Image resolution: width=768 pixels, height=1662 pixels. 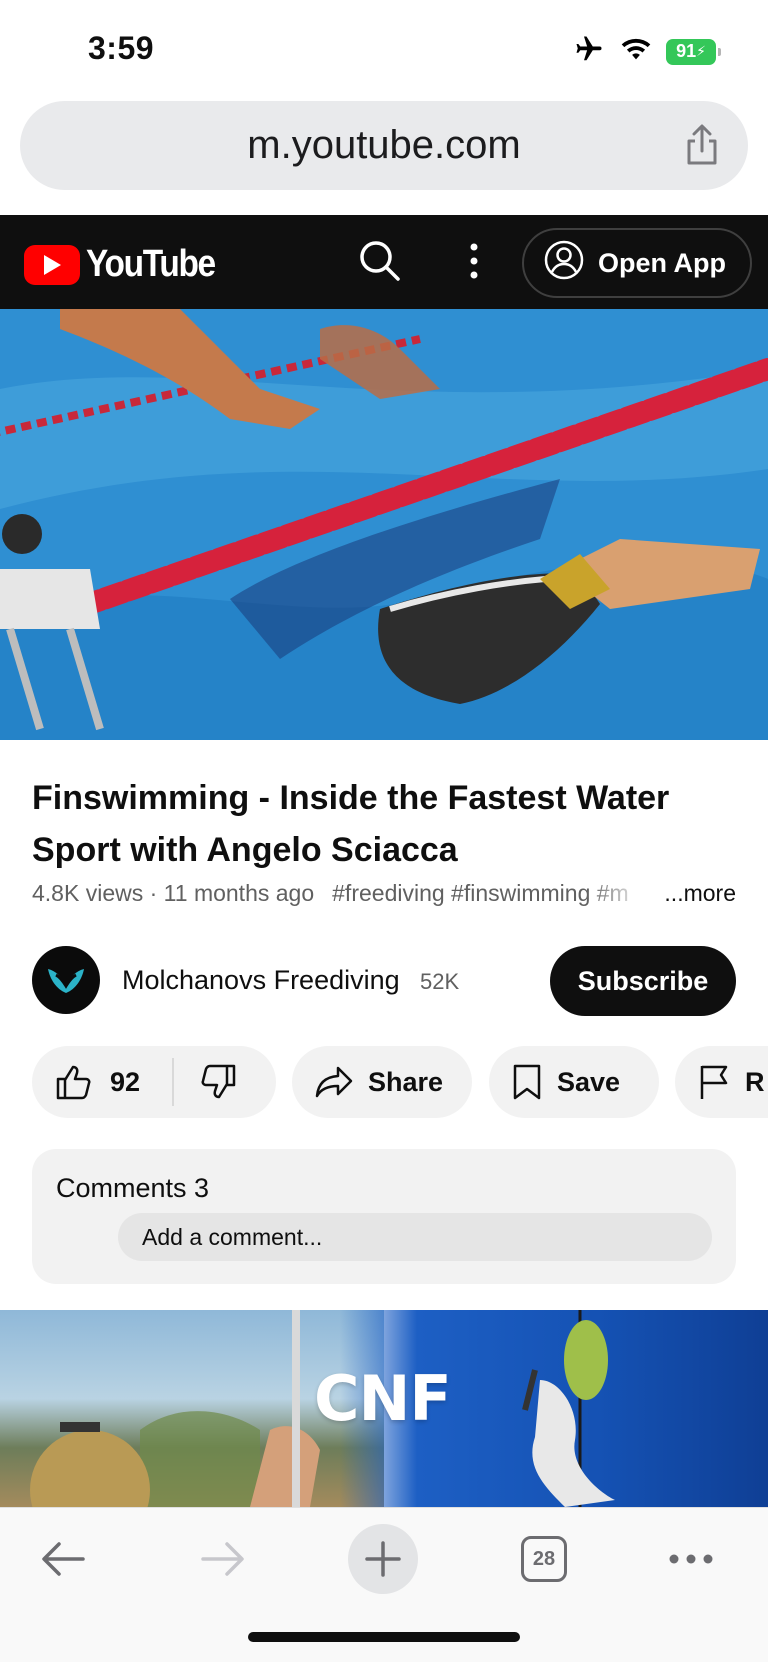 What do you see at coordinates (406, 1081) in the screenshot?
I see `share-label: Share` at bounding box center [406, 1081].